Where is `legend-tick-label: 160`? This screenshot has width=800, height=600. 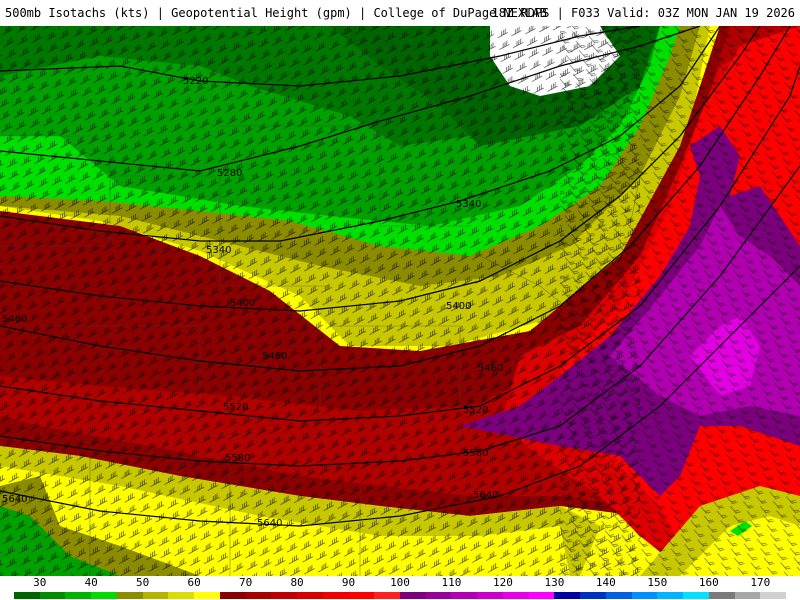 legend-tick-label: 160 is located at coordinates (708, 582).